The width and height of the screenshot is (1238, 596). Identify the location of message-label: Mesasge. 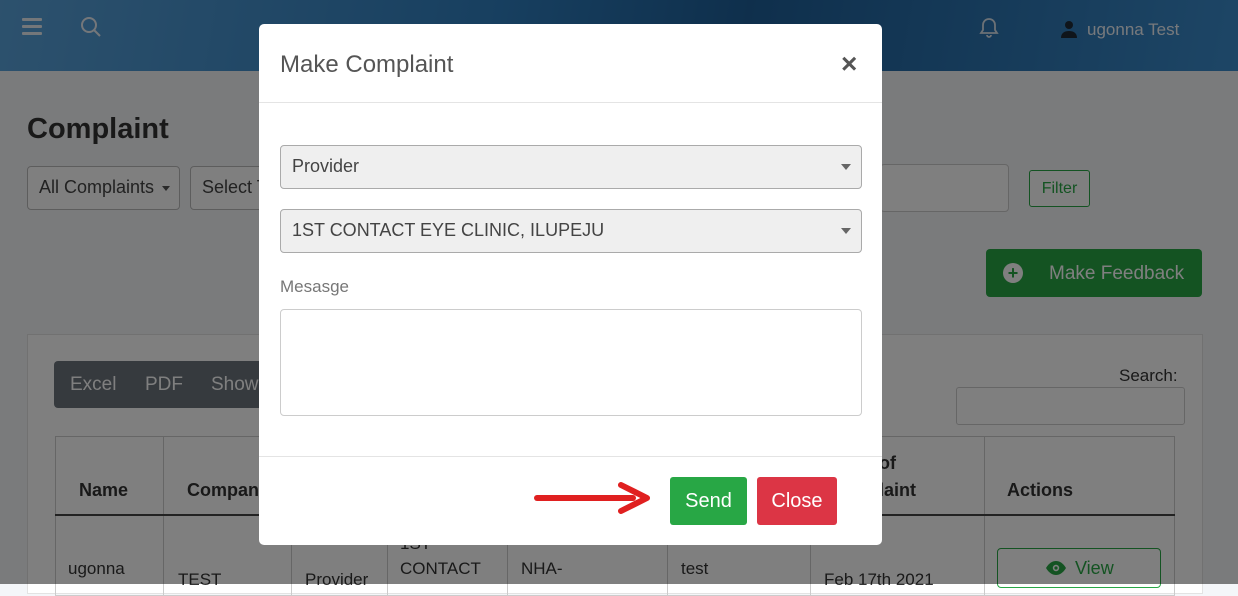
(314, 286).